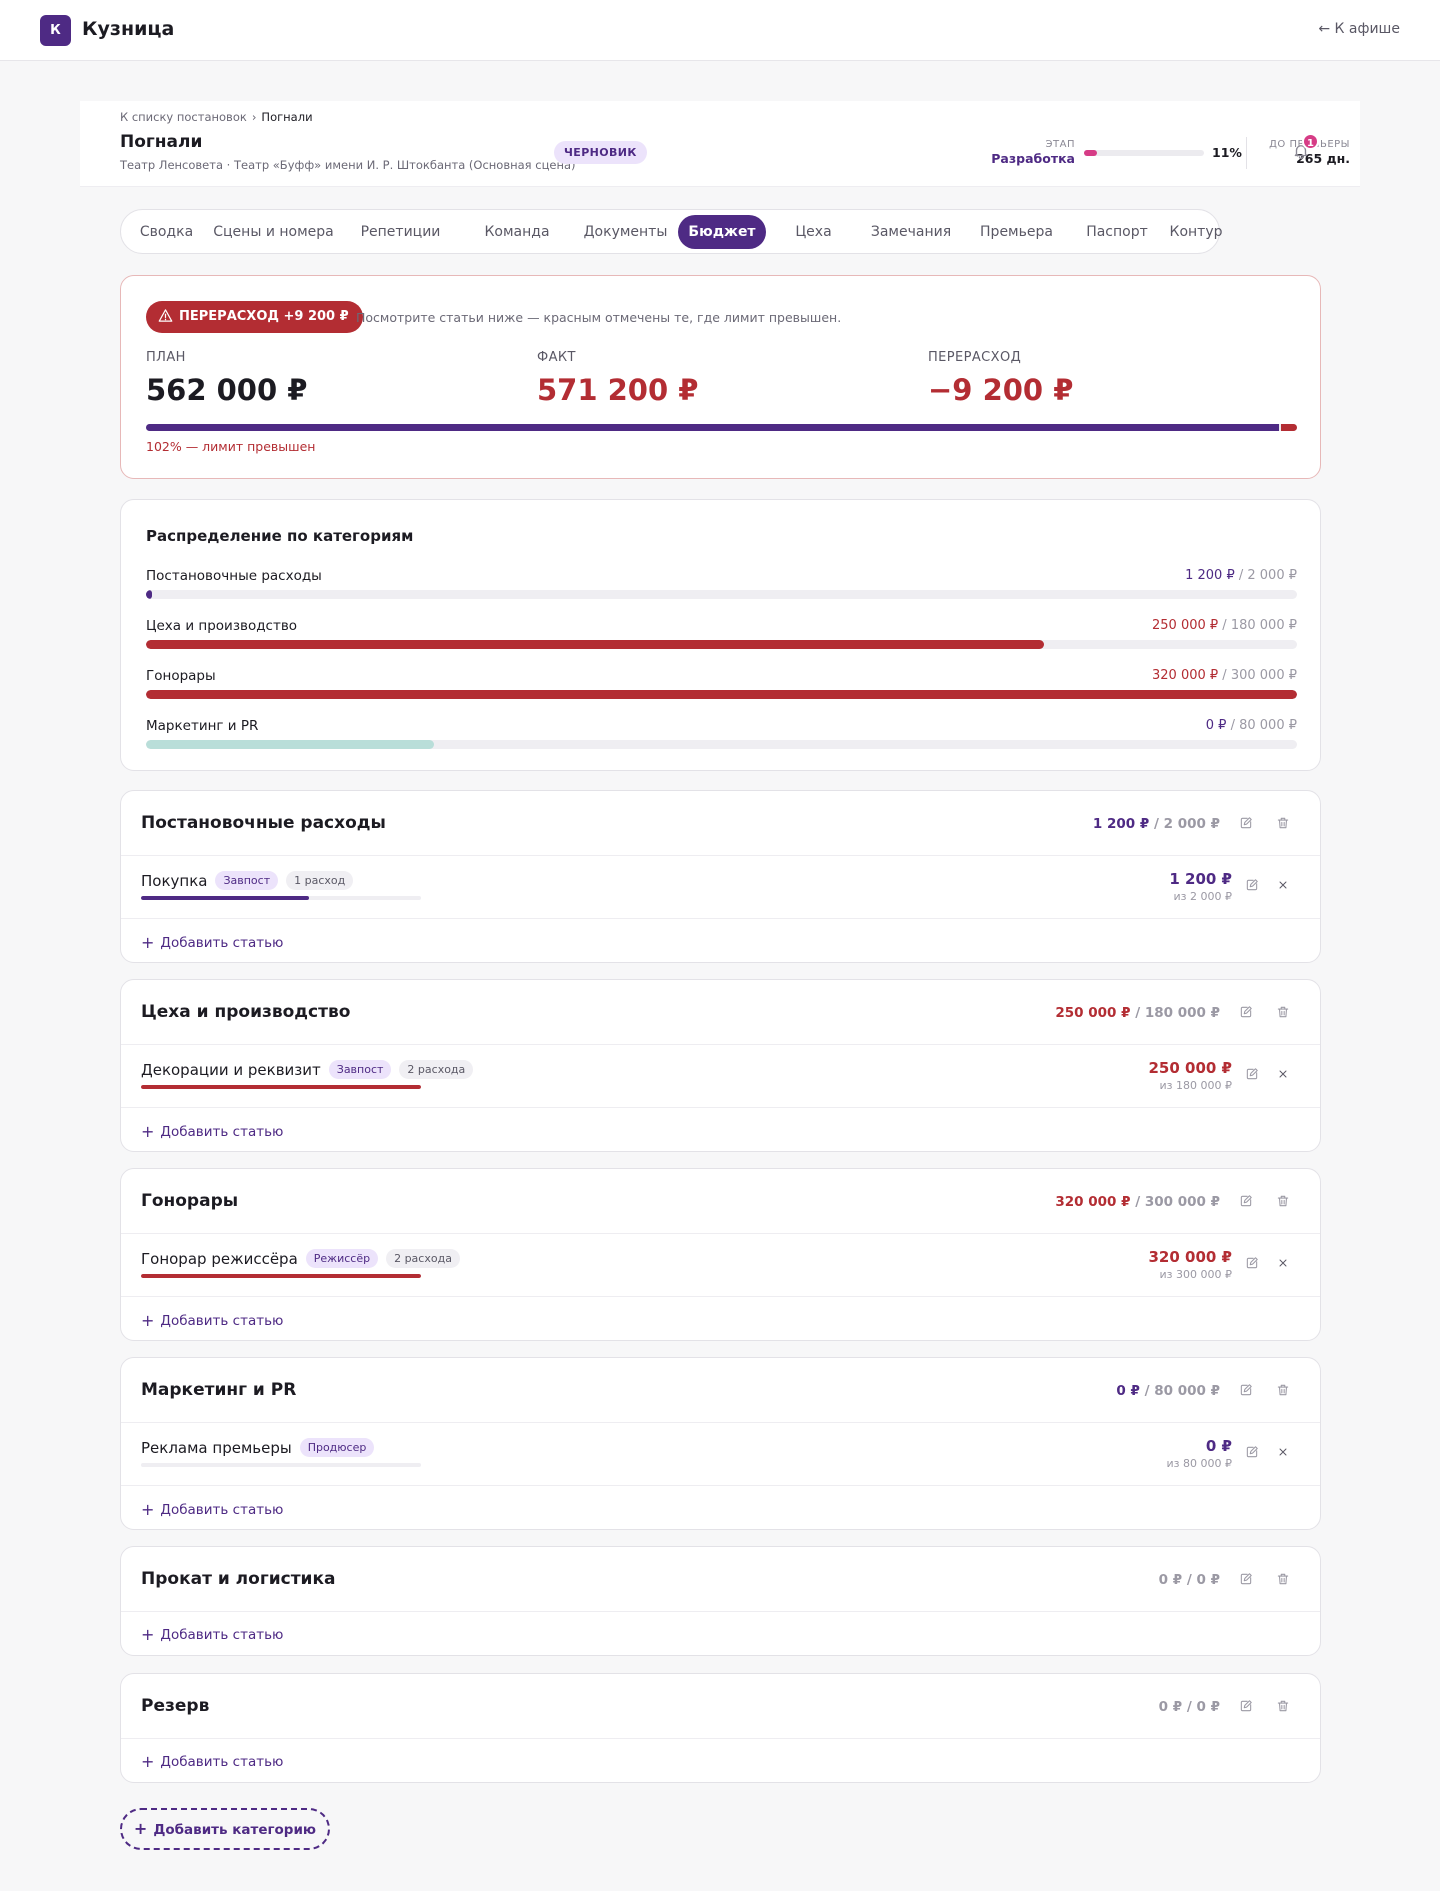  I want to click on responsible-tag: Режиссёр, so click(342, 1258).